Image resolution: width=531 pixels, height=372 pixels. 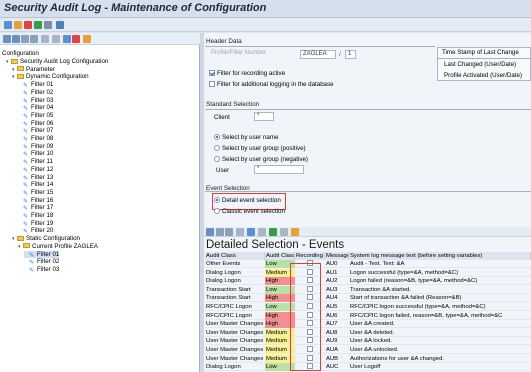 I want to click on header-data-title: Header Data, so click(x=224, y=41).